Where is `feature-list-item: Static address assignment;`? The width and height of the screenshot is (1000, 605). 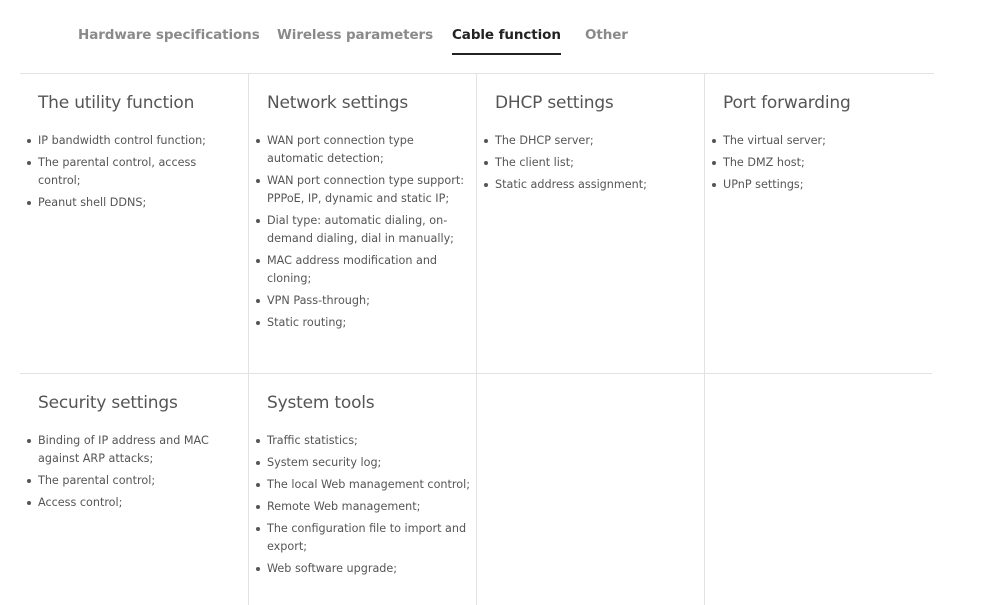
feature-list-item: Static address assignment; is located at coordinates (590, 185).